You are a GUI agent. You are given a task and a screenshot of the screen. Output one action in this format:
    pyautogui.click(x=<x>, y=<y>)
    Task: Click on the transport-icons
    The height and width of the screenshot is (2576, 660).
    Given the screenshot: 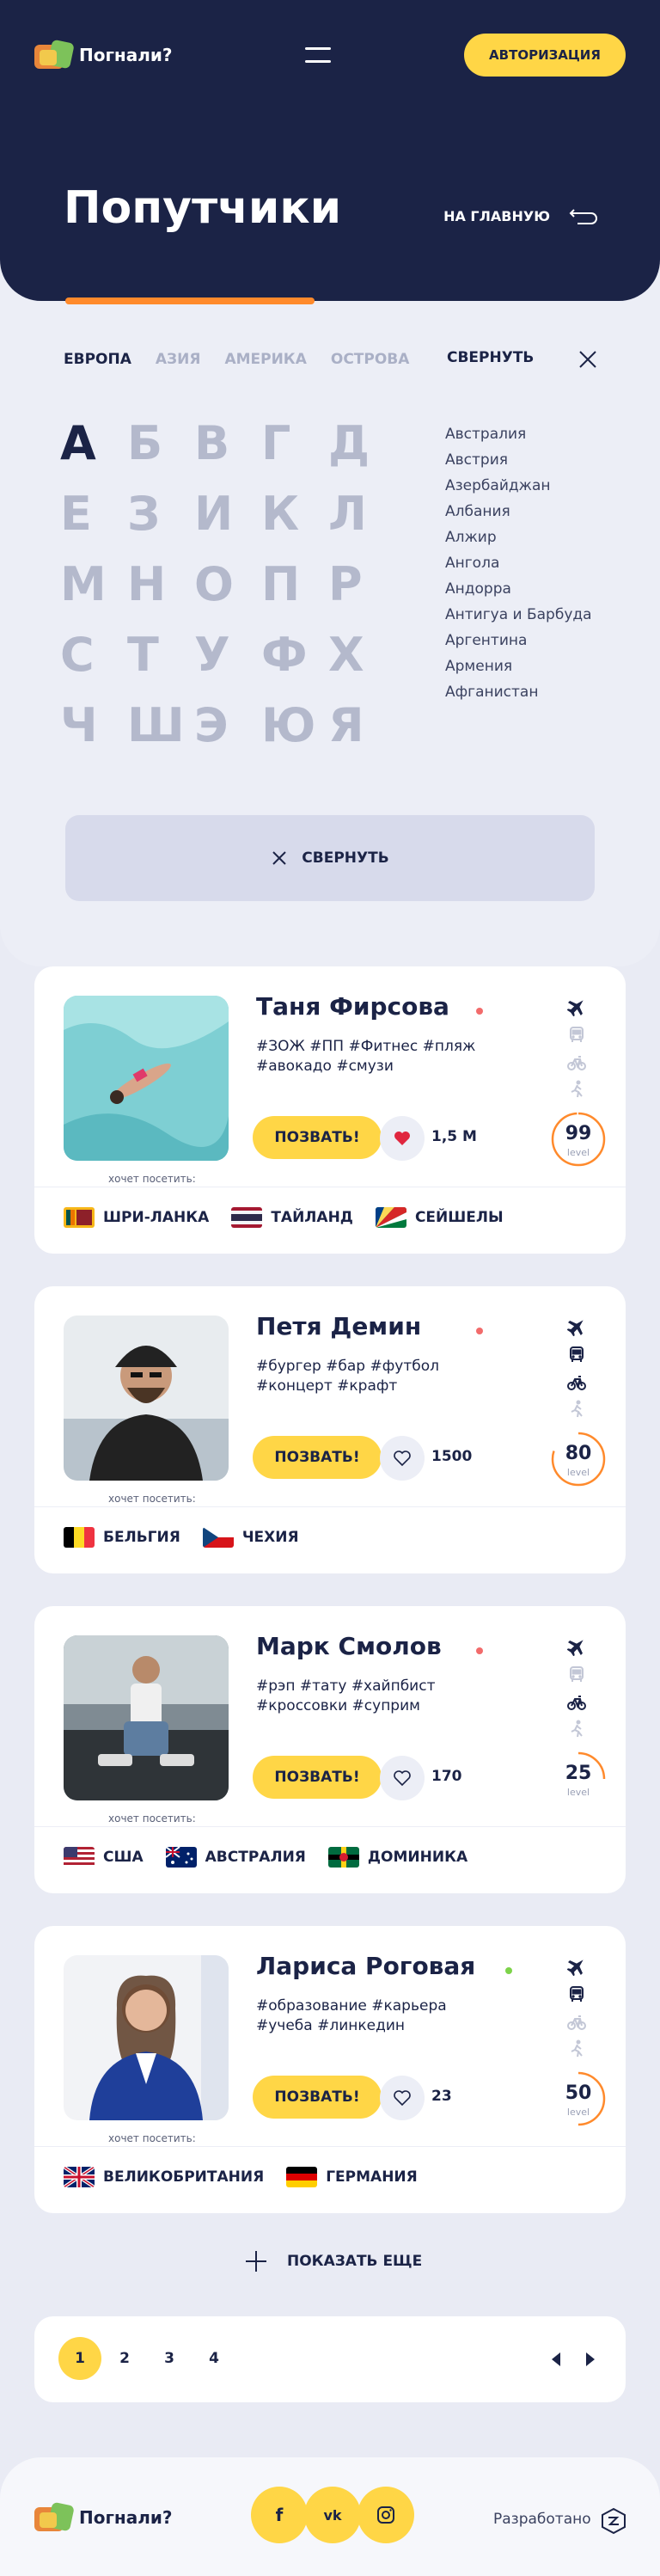 What is the action you would take?
    pyautogui.click(x=576, y=1688)
    